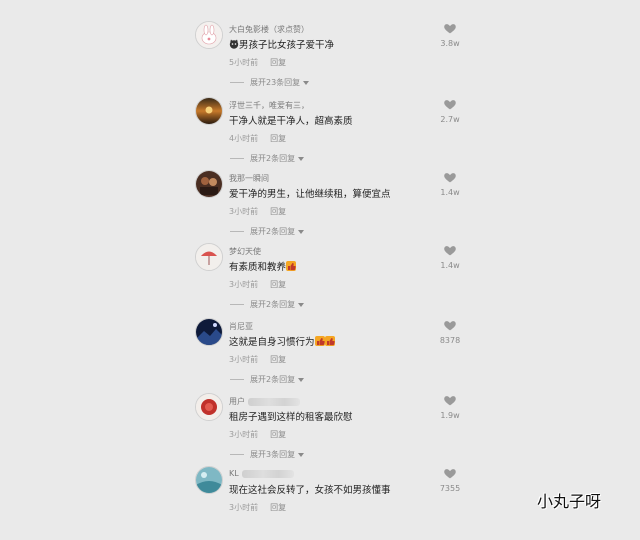  What do you see at coordinates (450, 35) in the screenshot?
I see `like-button: 3.8w` at bounding box center [450, 35].